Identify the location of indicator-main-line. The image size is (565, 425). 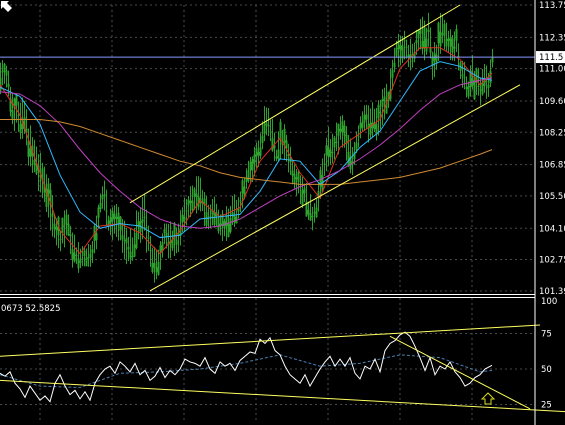
(246, 367).